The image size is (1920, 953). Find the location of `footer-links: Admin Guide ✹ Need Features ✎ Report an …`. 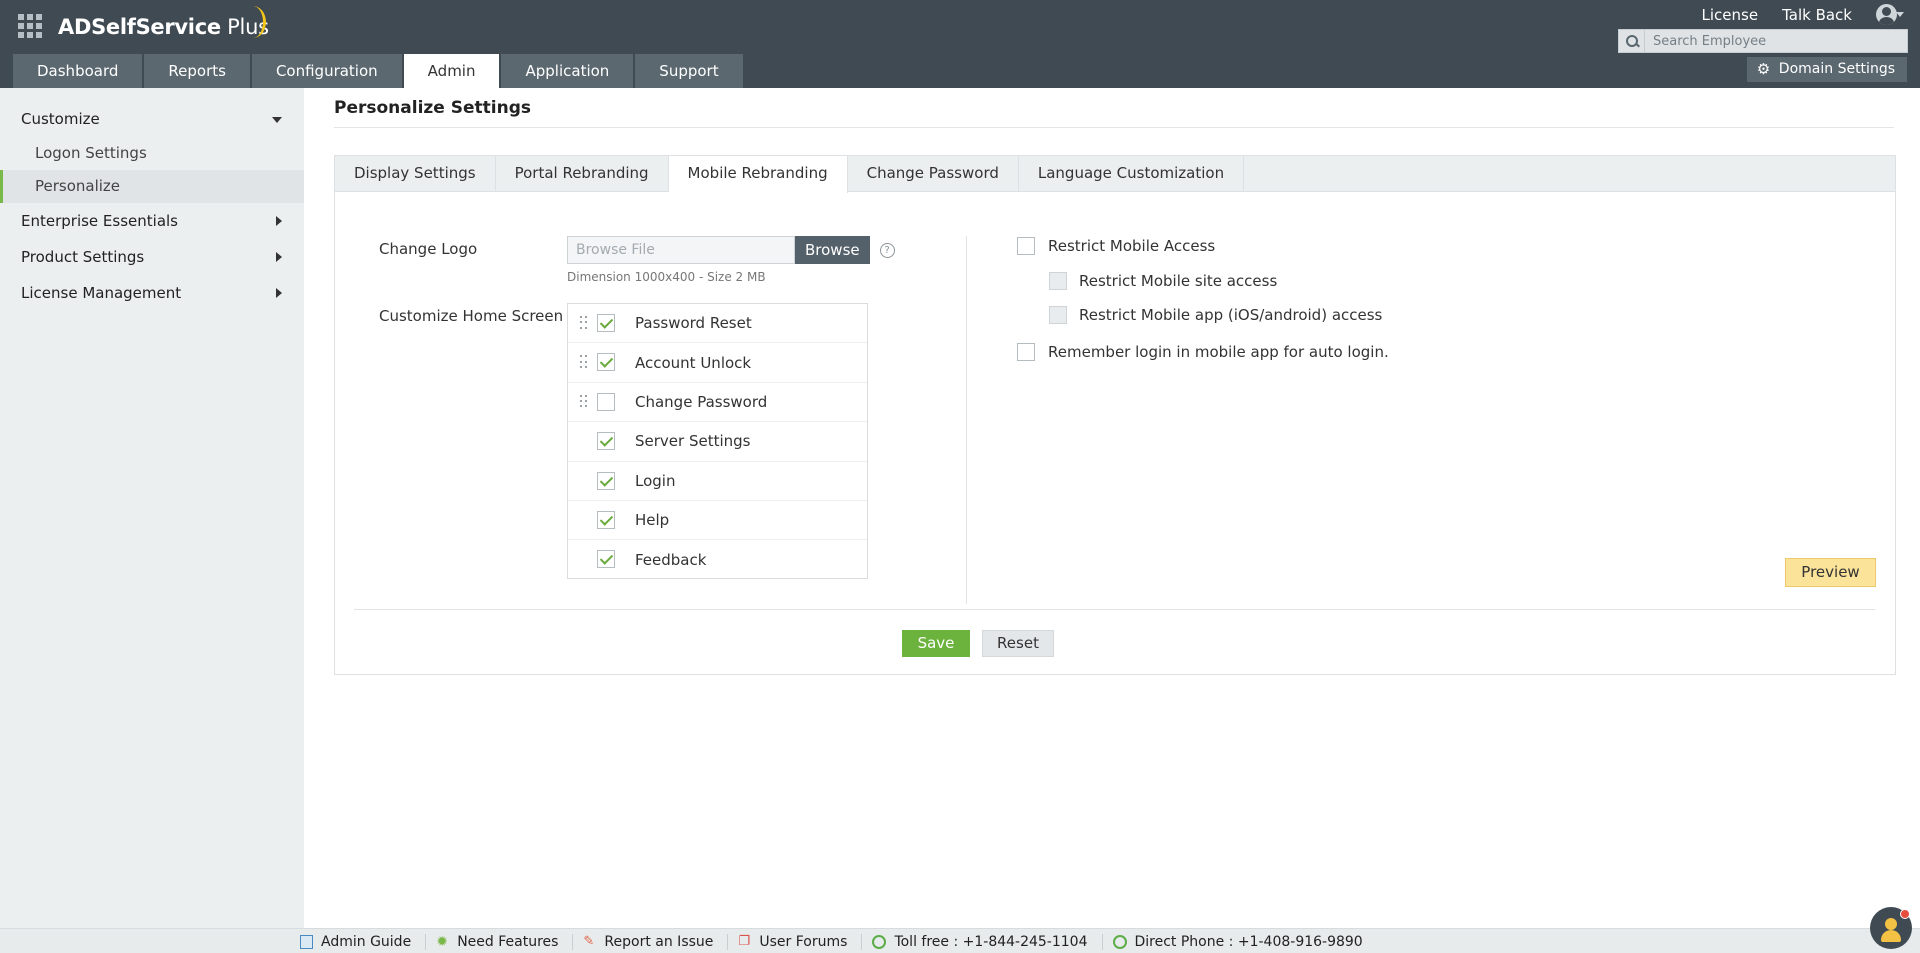

footer-links: Admin Guide ✹ Need Features ✎ Report an … is located at coordinates (833, 941).